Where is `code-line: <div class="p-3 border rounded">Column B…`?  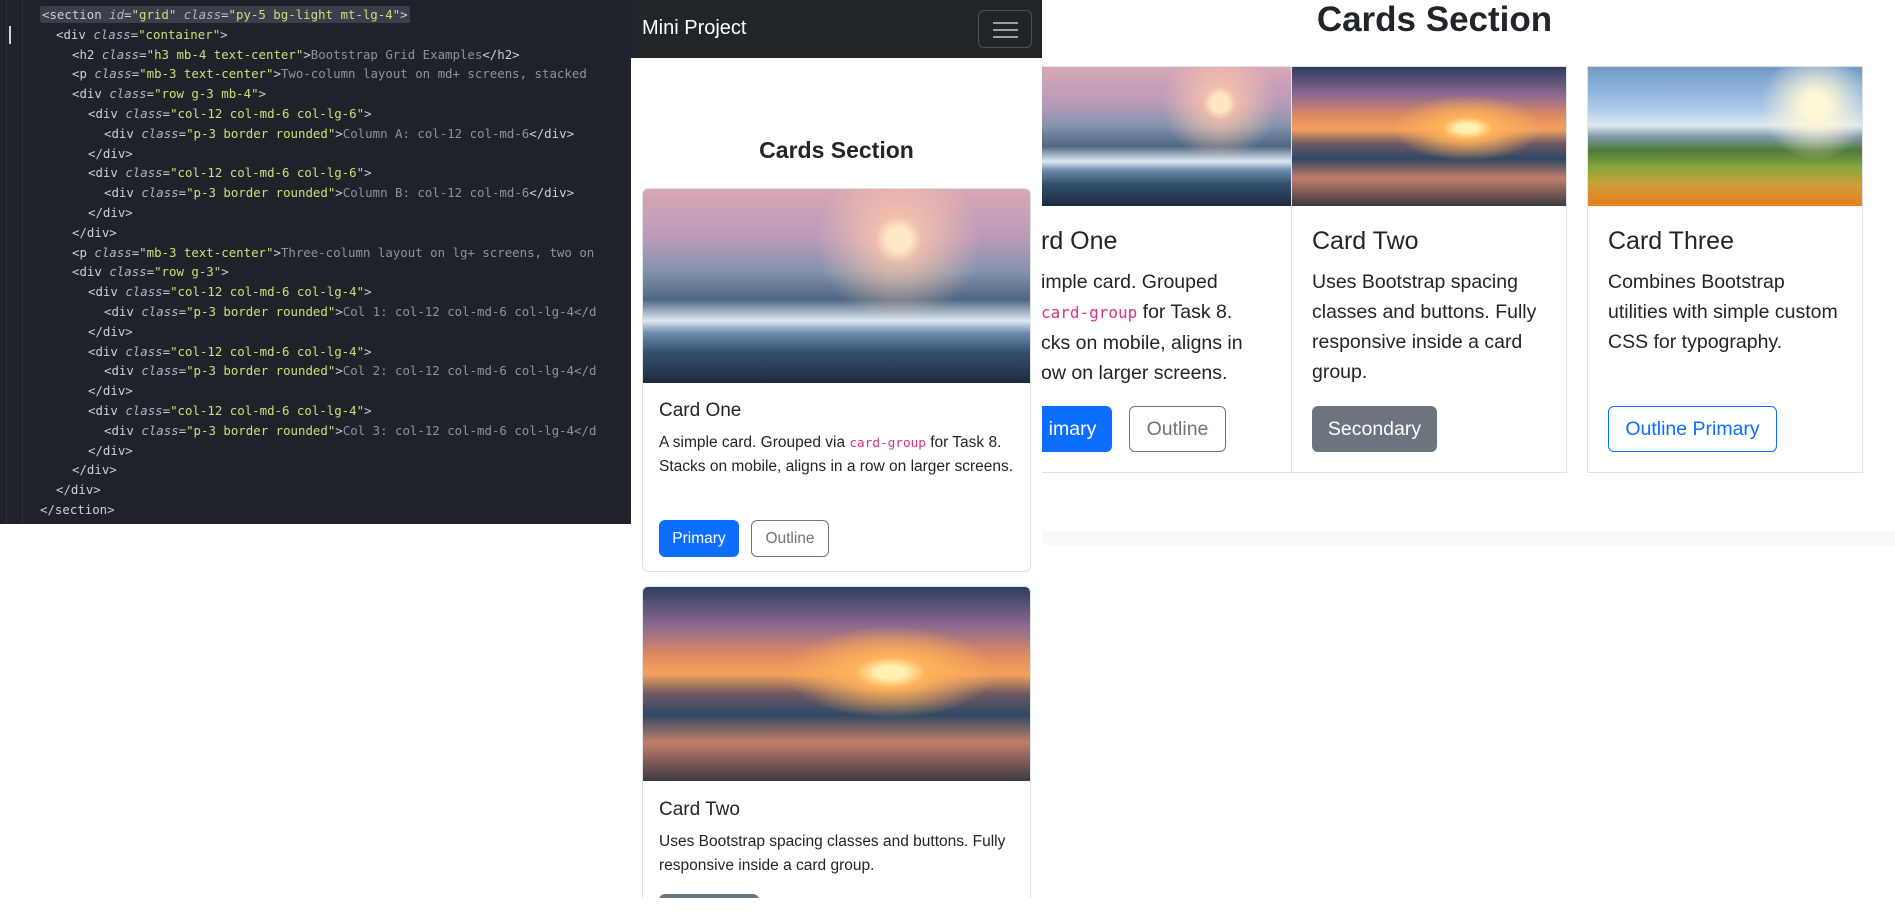 code-line: <div class="p-3 border rounded">Column B… is located at coordinates (339, 192).